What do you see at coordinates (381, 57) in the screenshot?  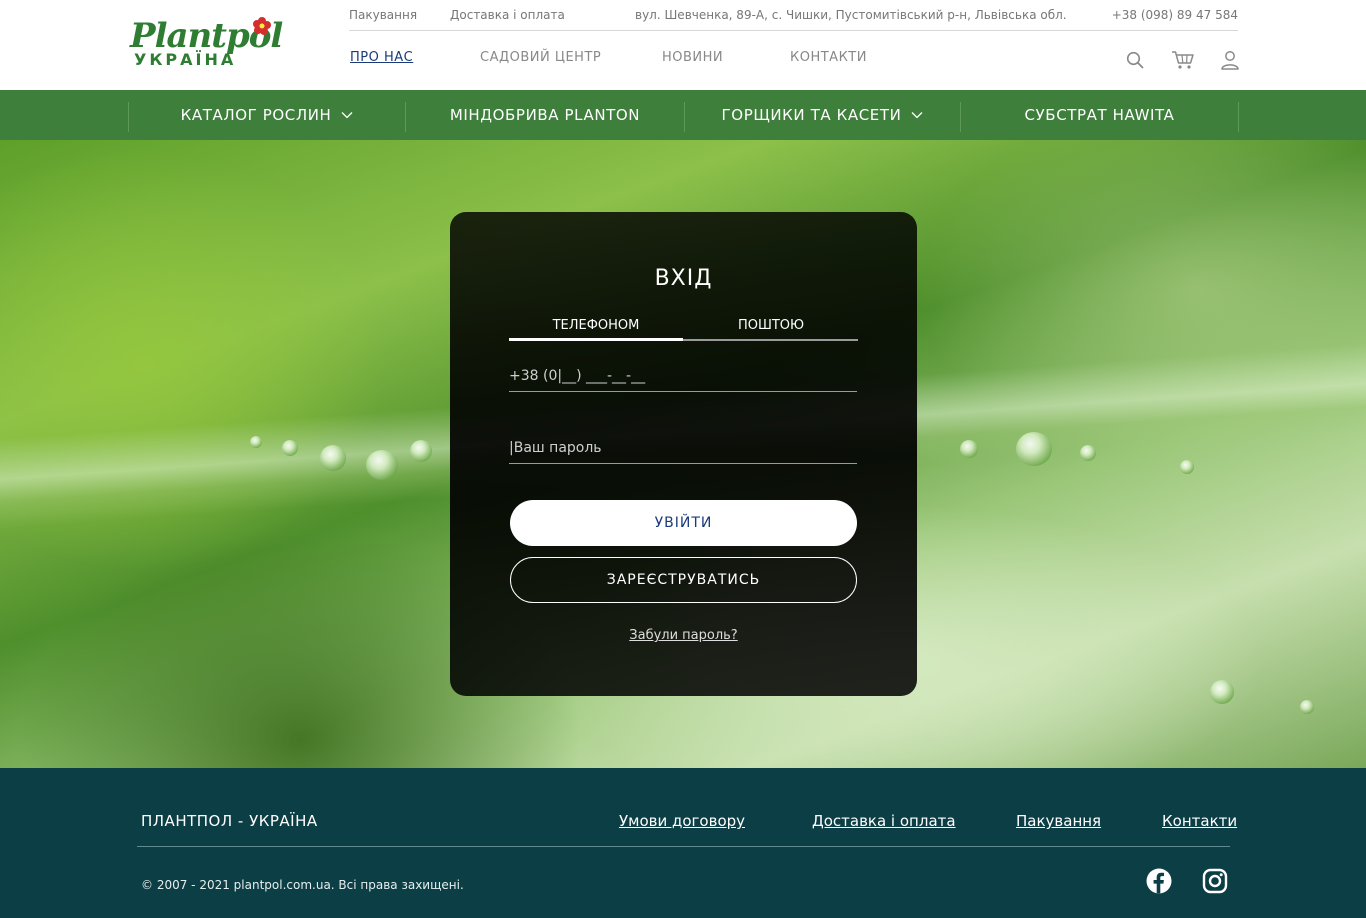 I see `nav-about: ПРО НАС` at bounding box center [381, 57].